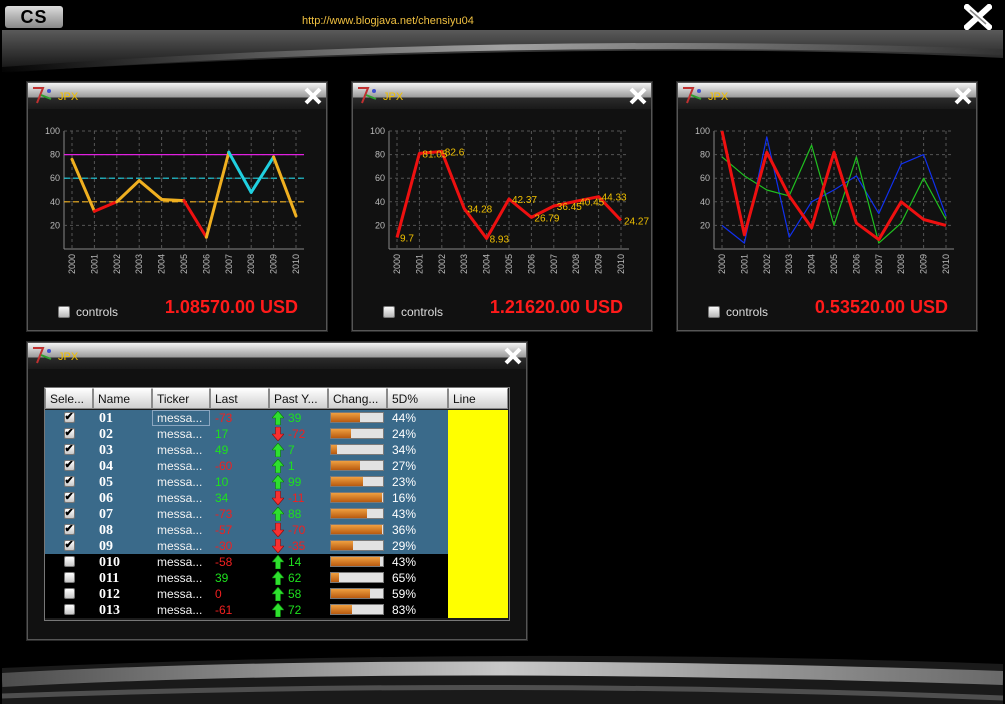 The width and height of the screenshot is (1005, 704). Describe the element at coordinates (276, 514) in the screenshot. I see `table-row: ✔ 07 messa... -73 88 43%` at that location.